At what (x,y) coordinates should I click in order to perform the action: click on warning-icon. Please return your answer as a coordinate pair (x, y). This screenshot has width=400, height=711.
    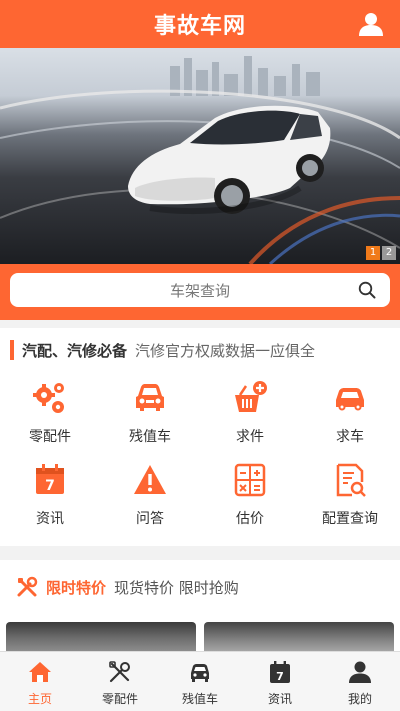
    Looking at the image, I should click on (150, 479).